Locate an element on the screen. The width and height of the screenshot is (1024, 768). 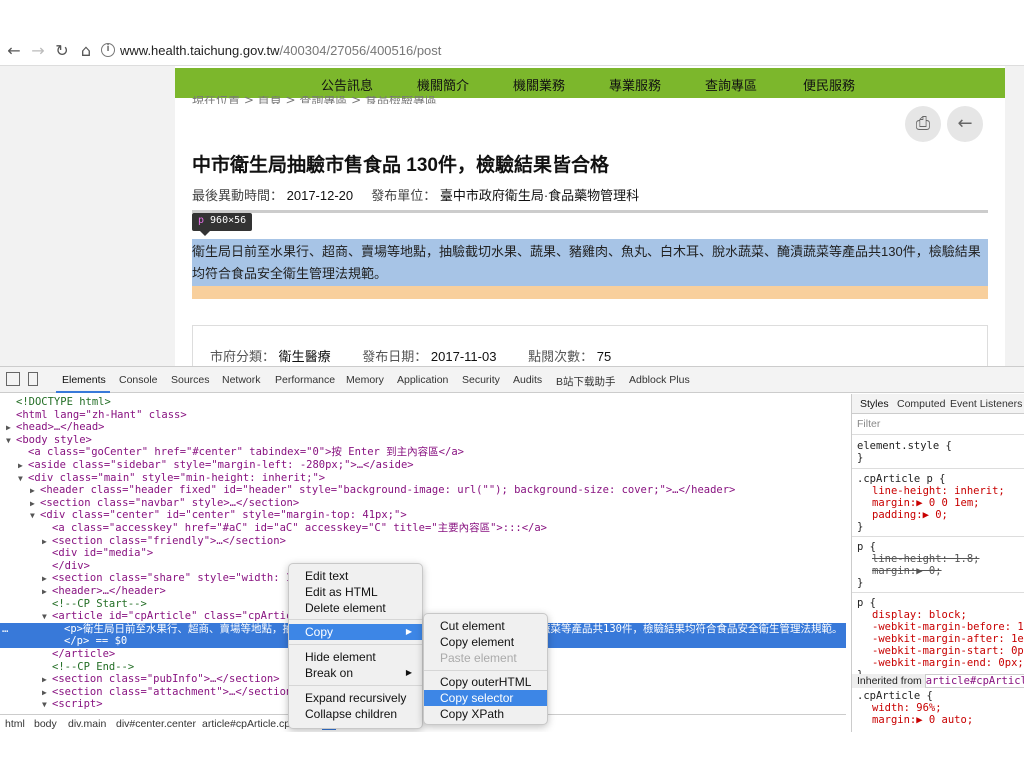
menu-item-delete-element: Delete element is located at coordinates (355, 608).